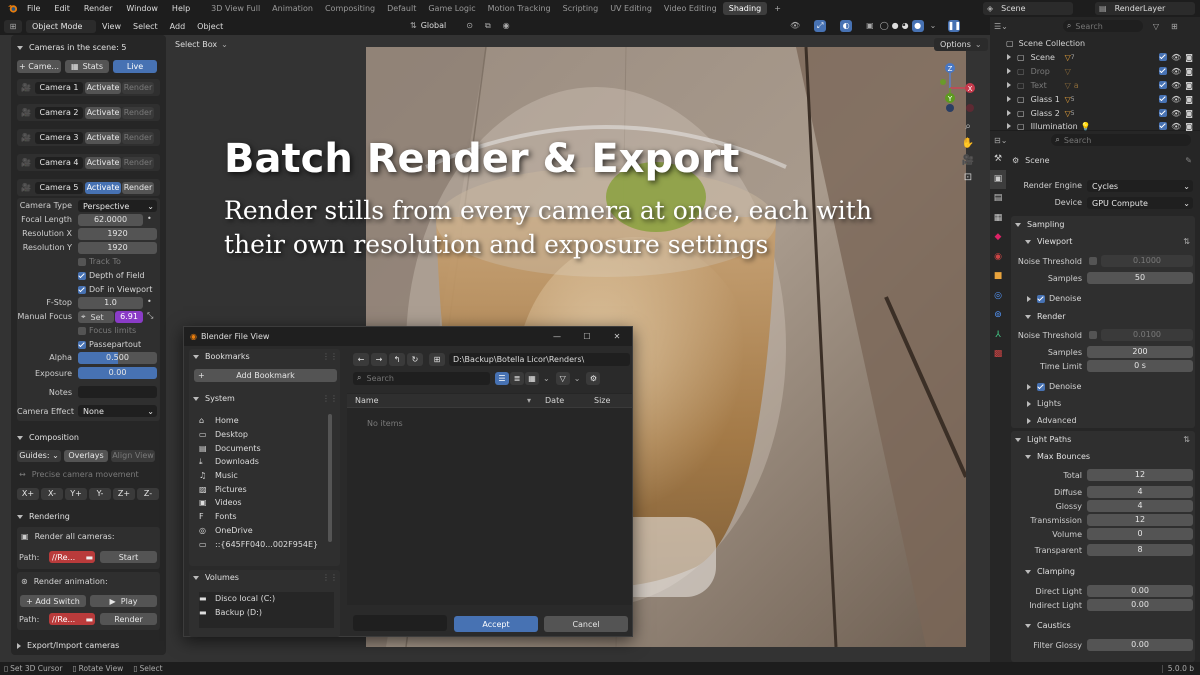 Image resolution: width=1200 pixels, height=675 pixels. Describe the element at coordinates (1107, 625) in the screenshot. I see `caustics-header: Caustics` at that location.